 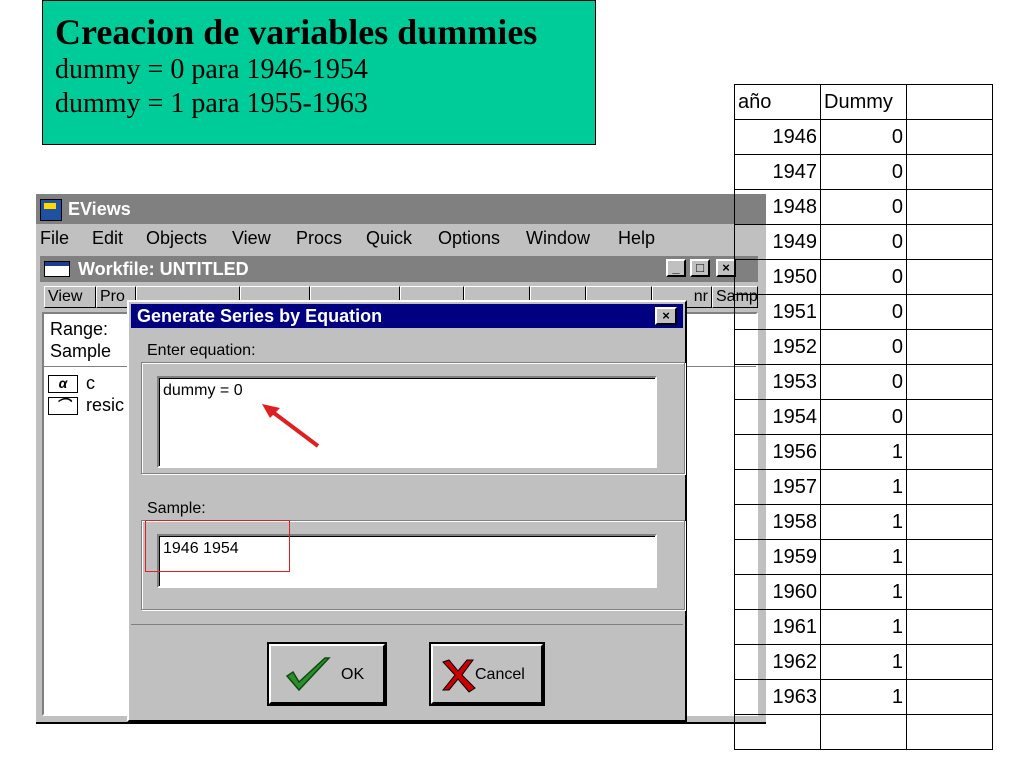 I want to click on table-row: 1948 0, so click(x=863, y=207).